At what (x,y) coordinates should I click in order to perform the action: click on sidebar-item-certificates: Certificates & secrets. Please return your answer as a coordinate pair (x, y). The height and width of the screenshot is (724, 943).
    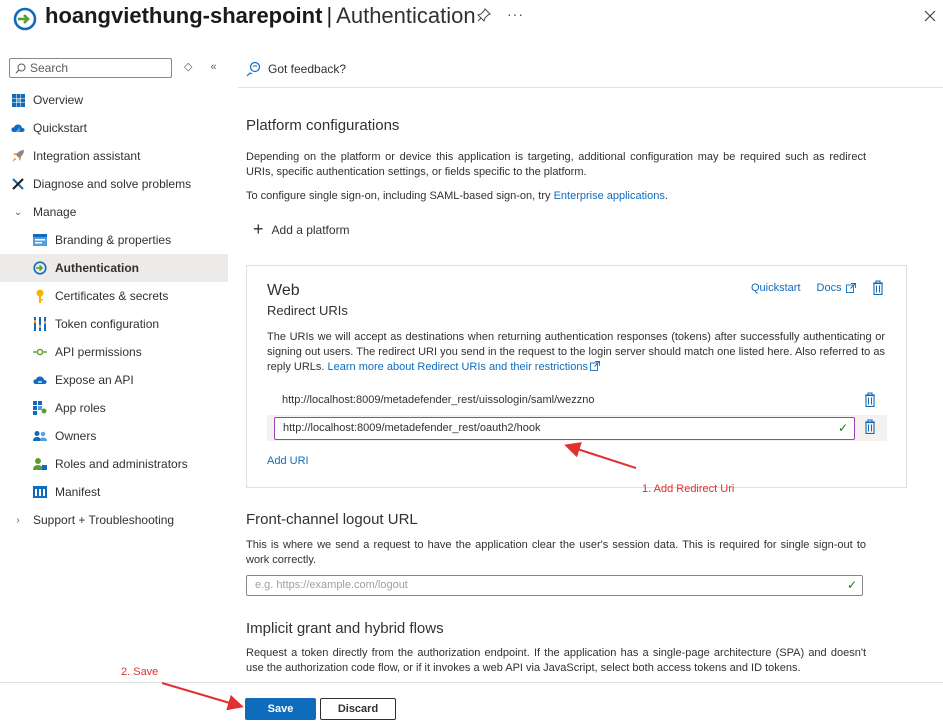
    Looking at the image, I should click on (114, 296).